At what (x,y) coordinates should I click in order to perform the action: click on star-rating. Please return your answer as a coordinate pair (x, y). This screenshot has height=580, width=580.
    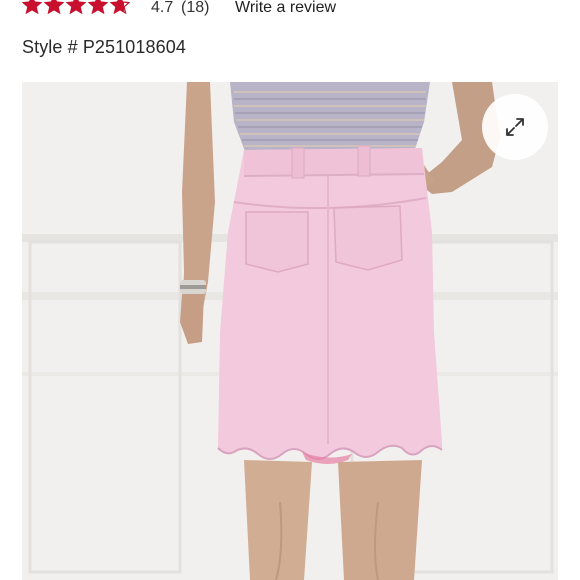
    Looking at the image, I should click on (76, 7).